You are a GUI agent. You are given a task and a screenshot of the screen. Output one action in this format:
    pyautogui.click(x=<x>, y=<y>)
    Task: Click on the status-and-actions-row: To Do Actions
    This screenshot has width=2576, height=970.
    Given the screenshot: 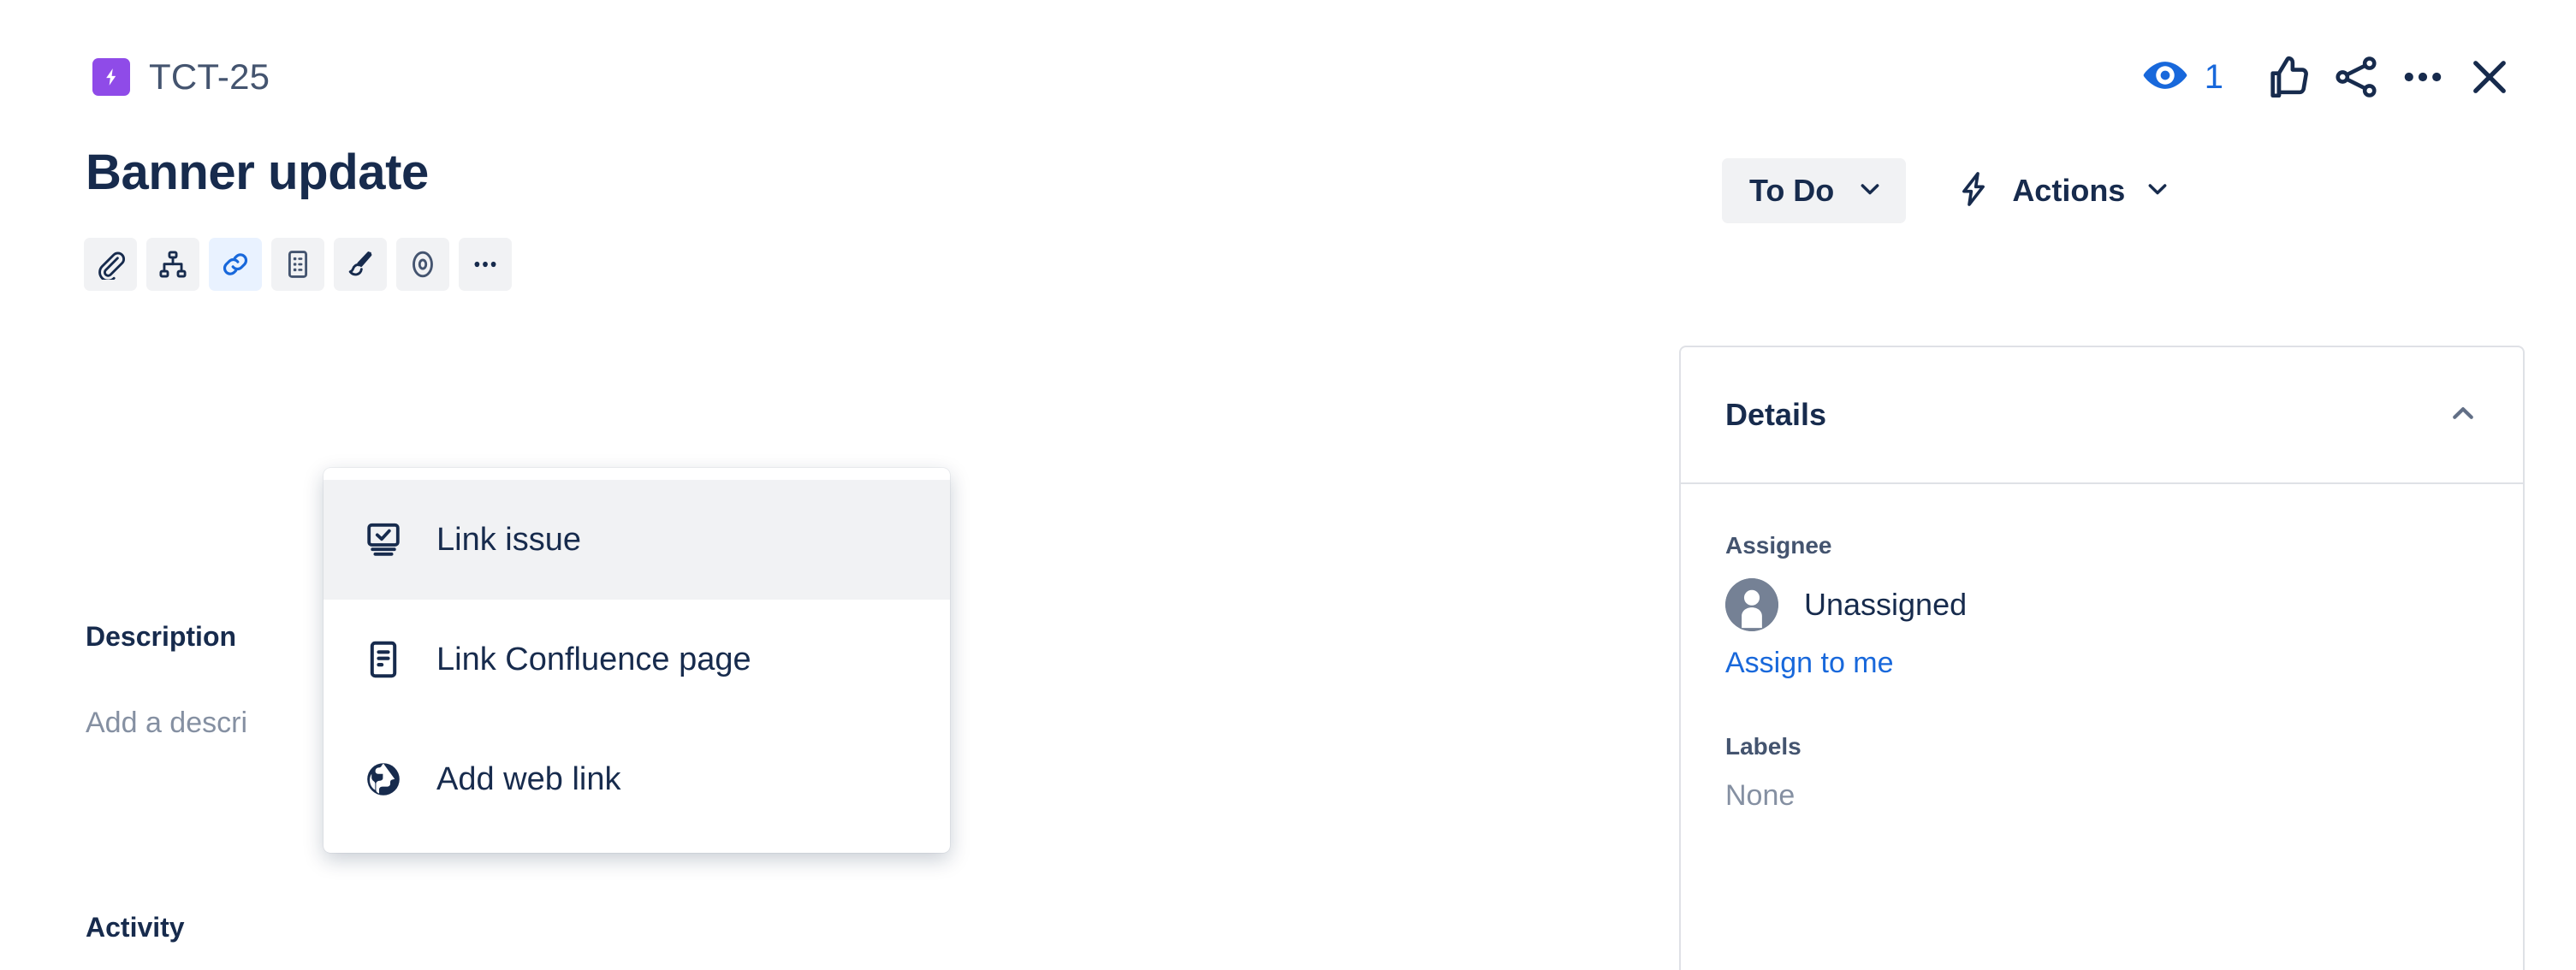 What is the action you would take?
    pyautogui.click(x=1954, y=190)
    